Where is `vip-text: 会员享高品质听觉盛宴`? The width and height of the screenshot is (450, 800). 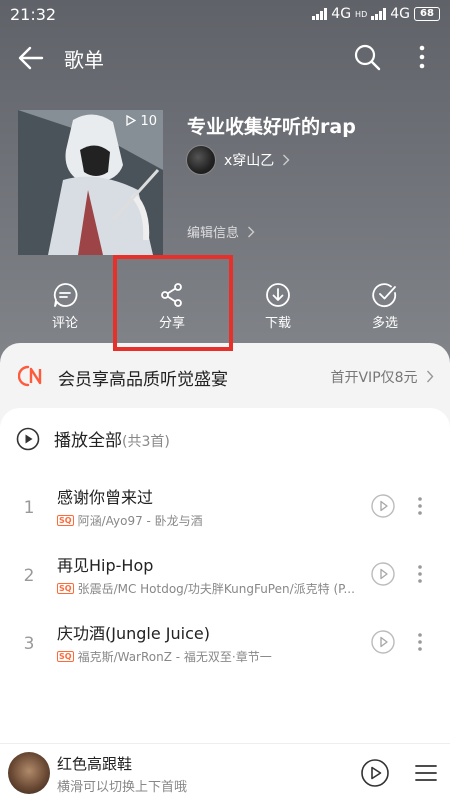 vip-text: 会员享高品质听觉盛宴 is located at coordinates (143, 380).